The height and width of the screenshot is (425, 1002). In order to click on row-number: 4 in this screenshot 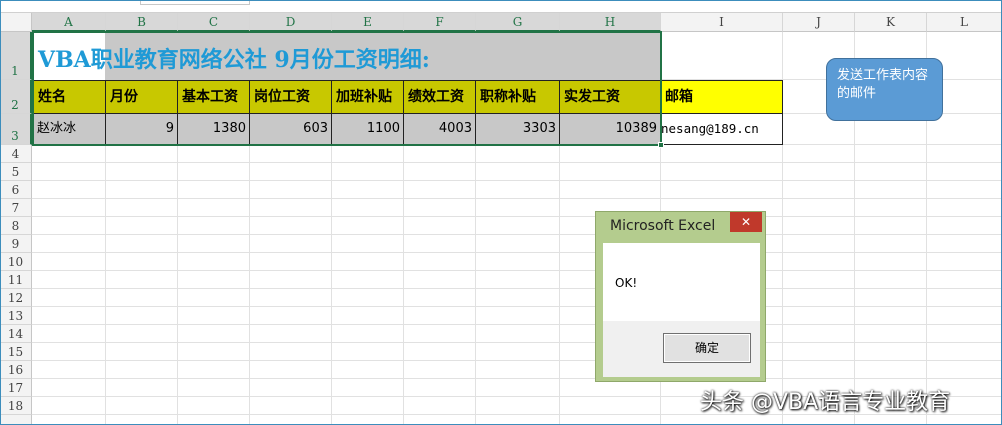, I will do `click(15, 154)`.